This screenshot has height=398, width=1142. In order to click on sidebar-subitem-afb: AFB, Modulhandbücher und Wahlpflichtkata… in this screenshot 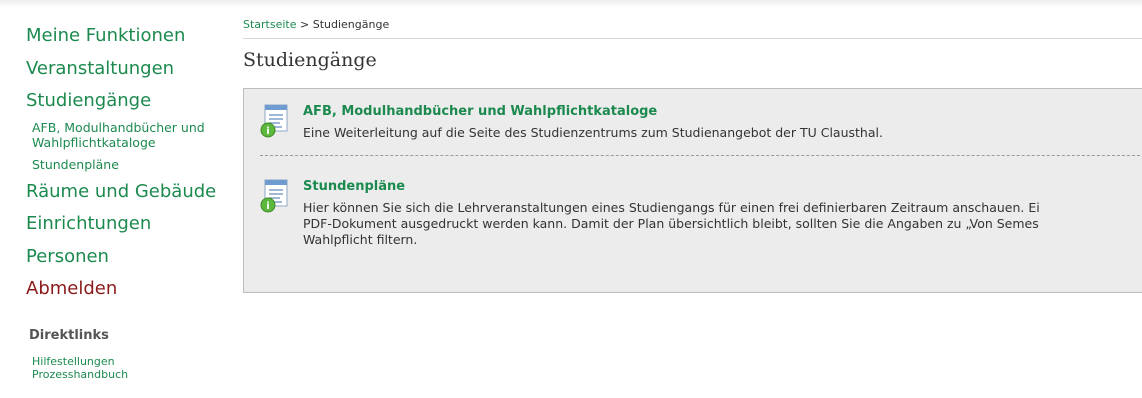, I will do `click(134, 135)`.